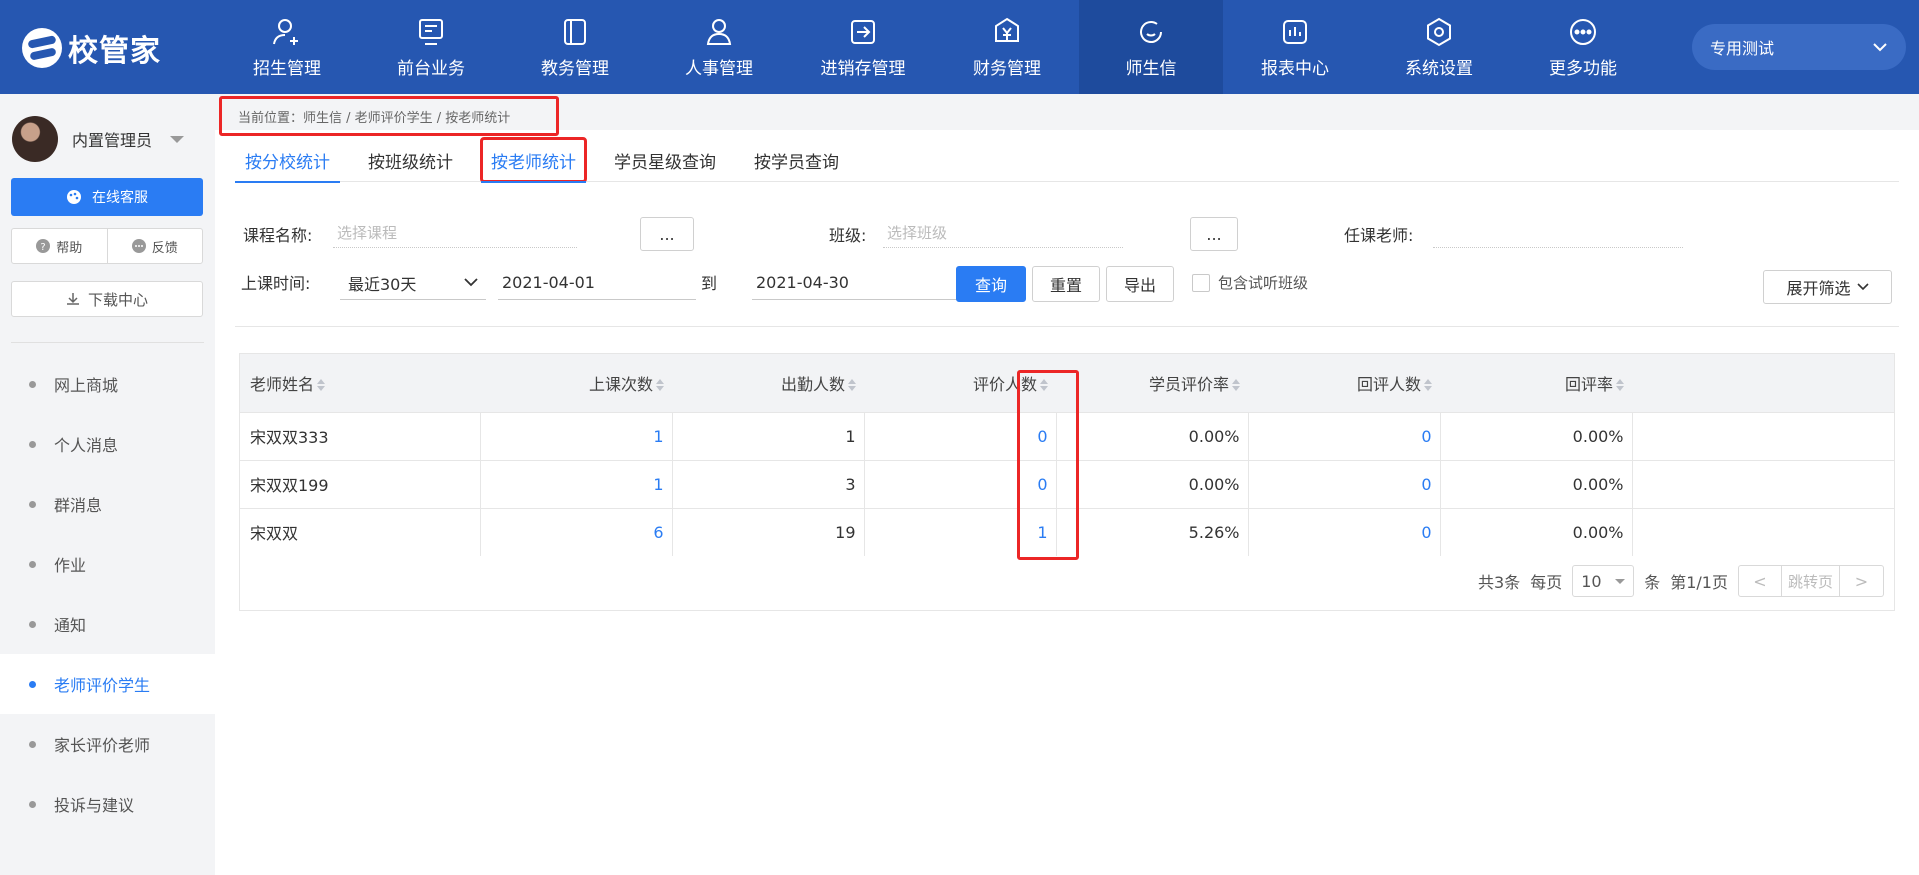 This screenshot has width=1919, height=875. I want to click on pager-per-page-label: 每页, so click(1546, 582).